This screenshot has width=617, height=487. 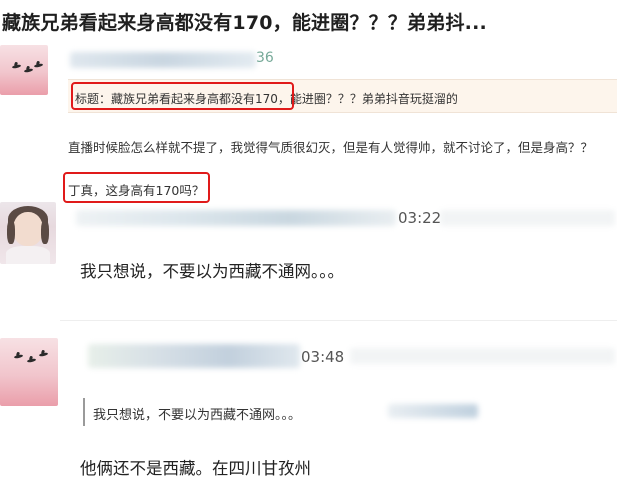 I want to click on reply2-author-blurred, so click(x=194, y=356).